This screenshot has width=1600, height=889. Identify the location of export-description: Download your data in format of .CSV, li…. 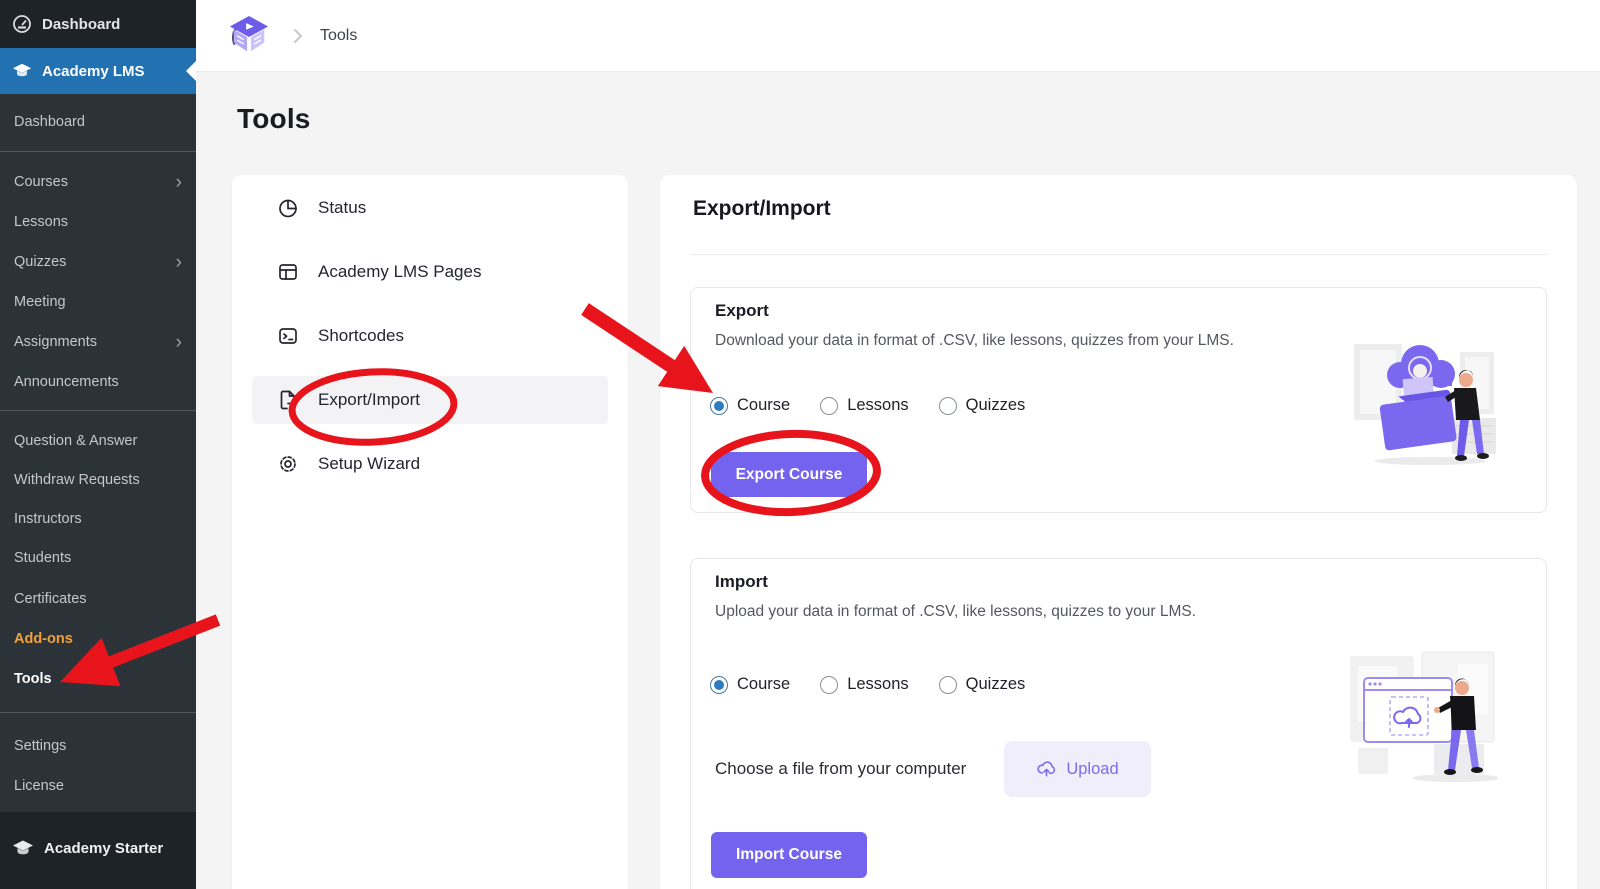
(974, 340).